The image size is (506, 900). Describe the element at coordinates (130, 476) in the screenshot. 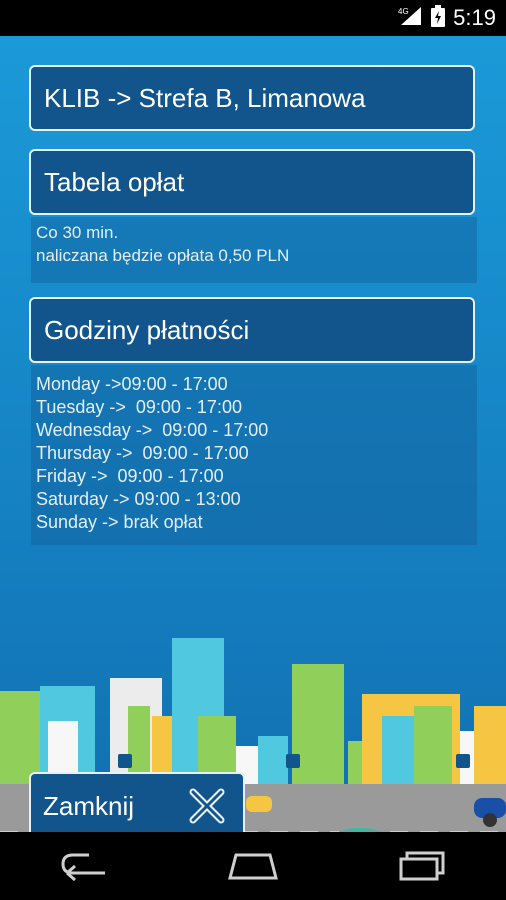

I see `hours-row-friday: Friday -> 09:00 - 17:00` at that location.